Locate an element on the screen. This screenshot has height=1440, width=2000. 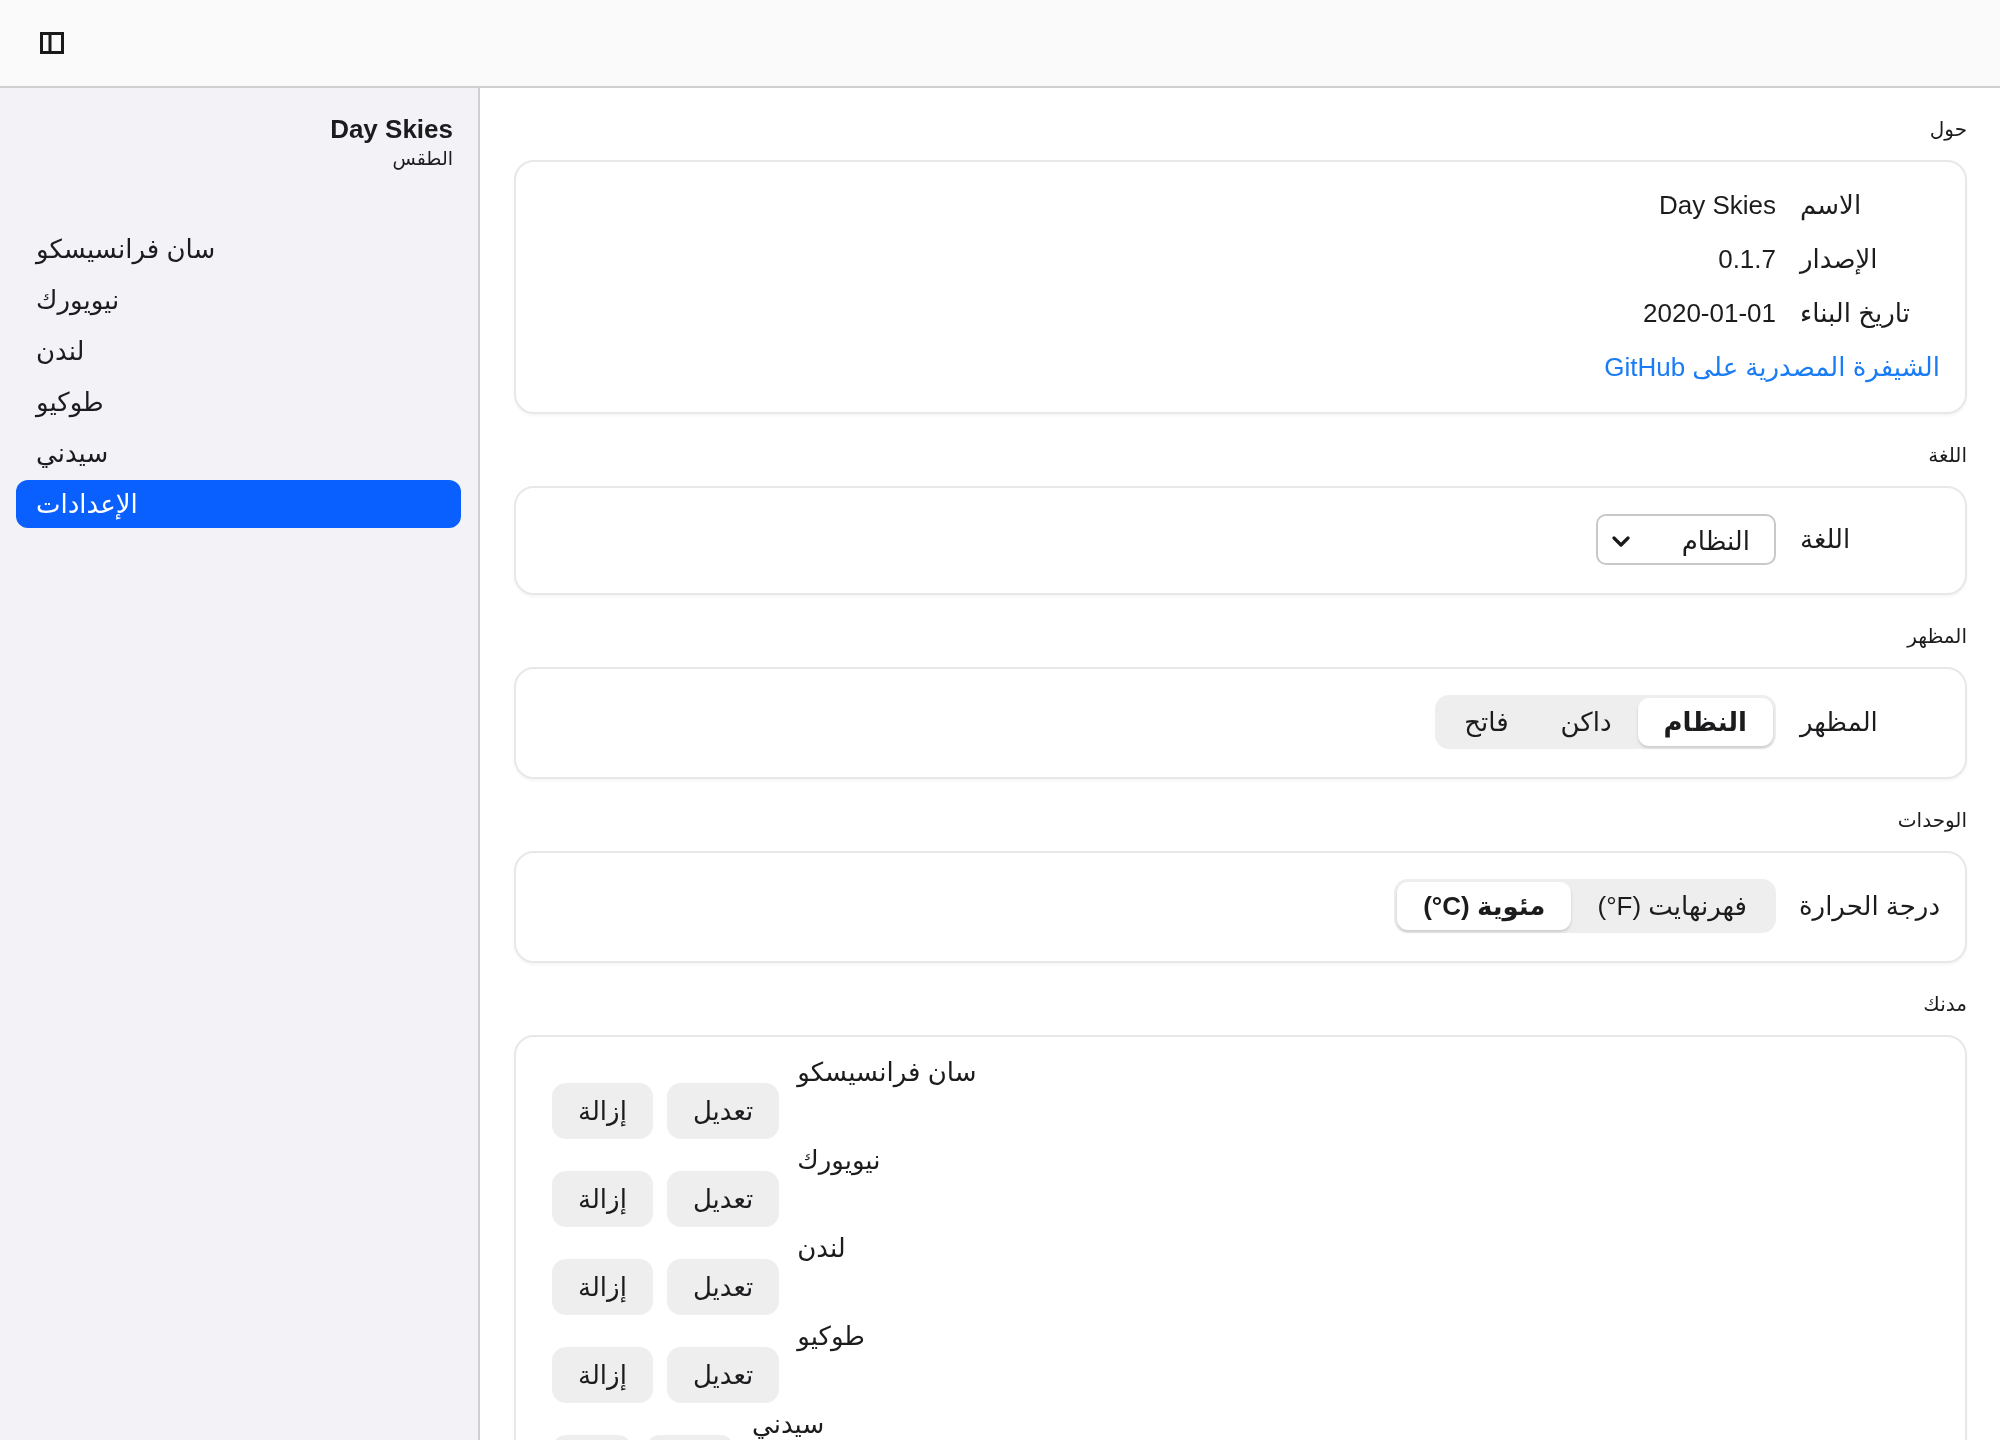
section-heading: مدنك is located at coordinates (1944, 1004).